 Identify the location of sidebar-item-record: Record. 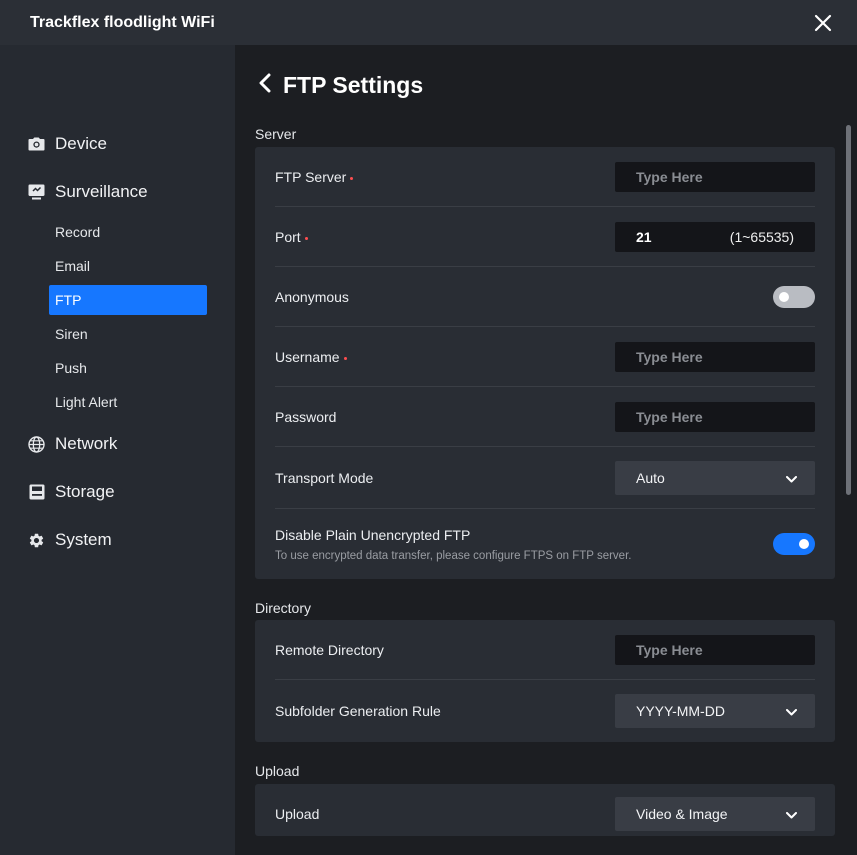
(128, 232).